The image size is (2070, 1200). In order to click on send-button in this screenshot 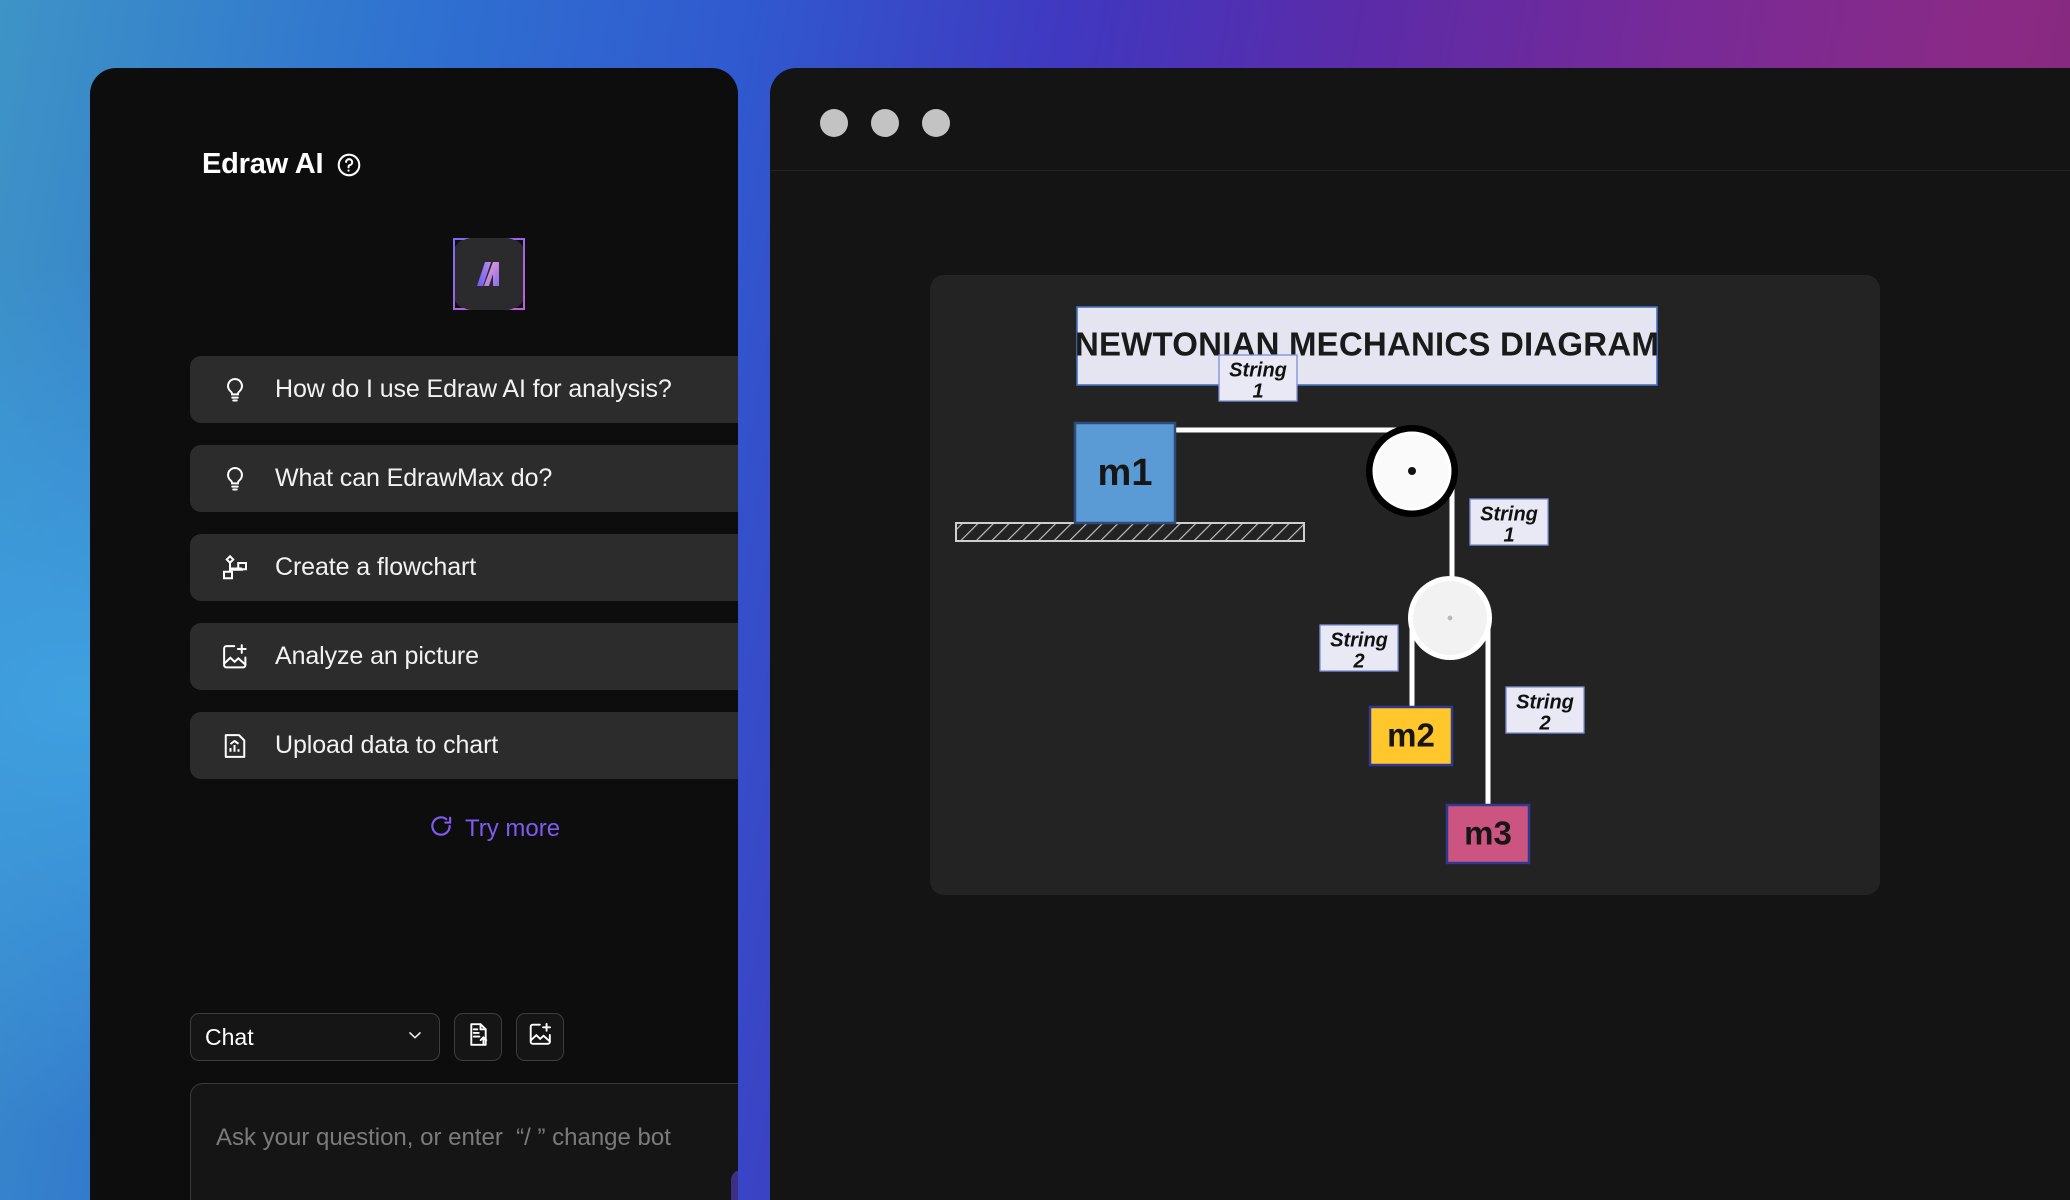, I will do `click(734, 1185)`.